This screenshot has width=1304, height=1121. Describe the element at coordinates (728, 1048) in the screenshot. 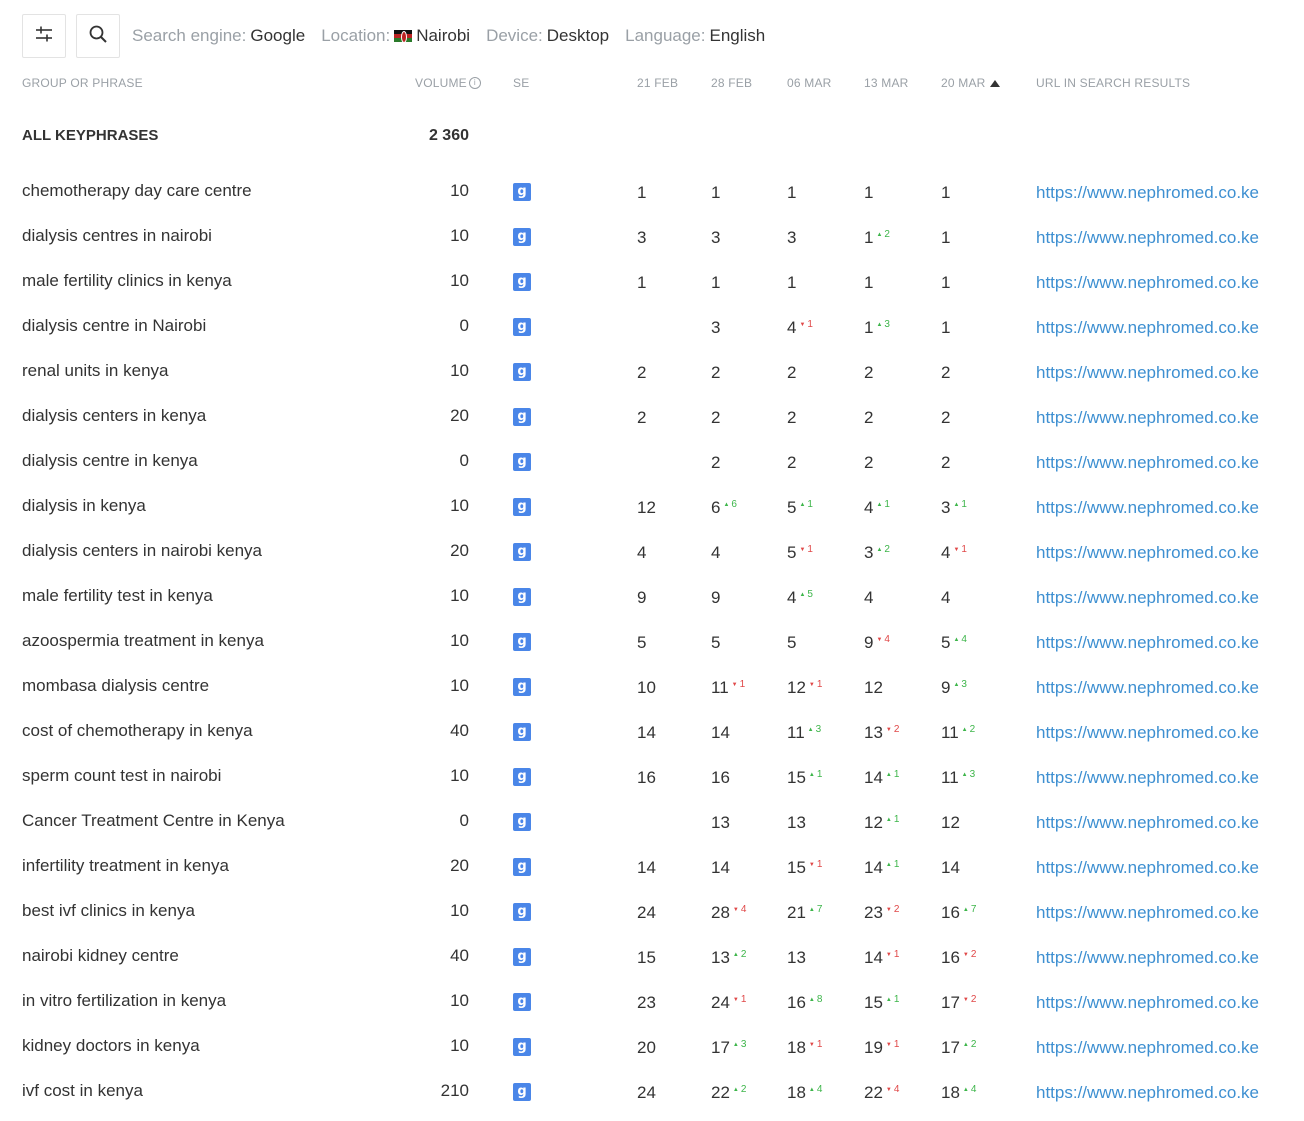

I see `position-cell: 17 ▲ 3` at that location.